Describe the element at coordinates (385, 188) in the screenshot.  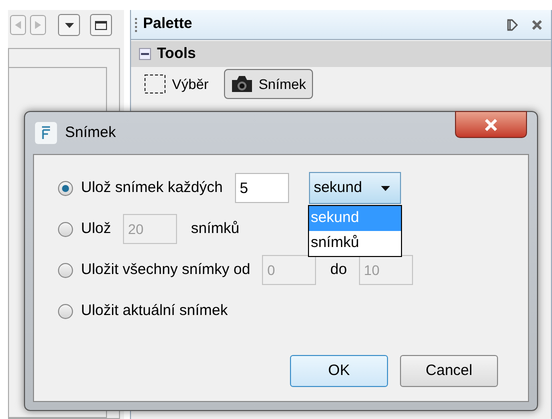
I see `caret-icon` at that location.